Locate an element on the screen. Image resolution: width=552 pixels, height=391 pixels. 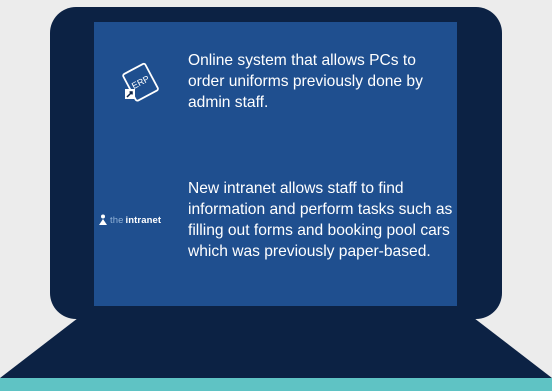
erp-document-icon: ERP is located at coordinates (140, 82).